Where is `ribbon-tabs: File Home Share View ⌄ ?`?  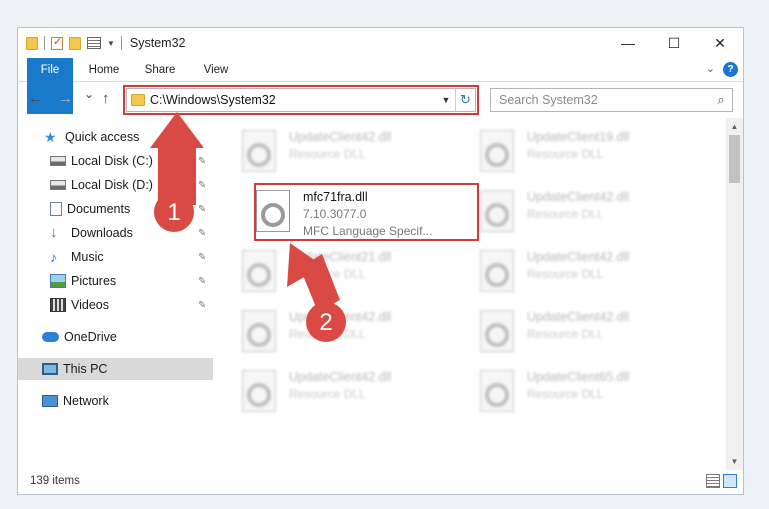 ribbon-tabs: File Home Share View ⌄ ? is located at coordinates (380, 86).